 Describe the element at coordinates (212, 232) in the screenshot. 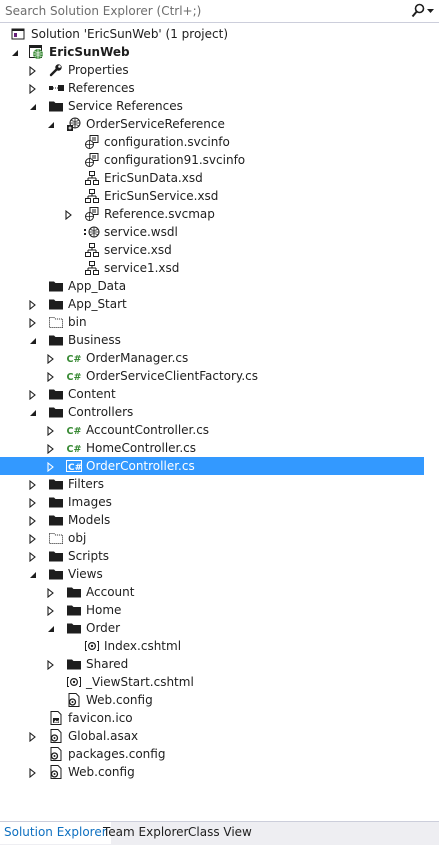

I see `tree-item-service-wsdl: service.wsdl` at that location.